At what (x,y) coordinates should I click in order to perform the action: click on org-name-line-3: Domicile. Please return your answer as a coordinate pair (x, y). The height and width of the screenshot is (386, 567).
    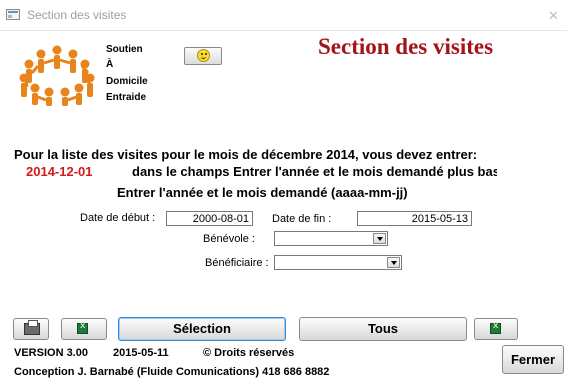
    Looking at the image, I should click on (127, 81).